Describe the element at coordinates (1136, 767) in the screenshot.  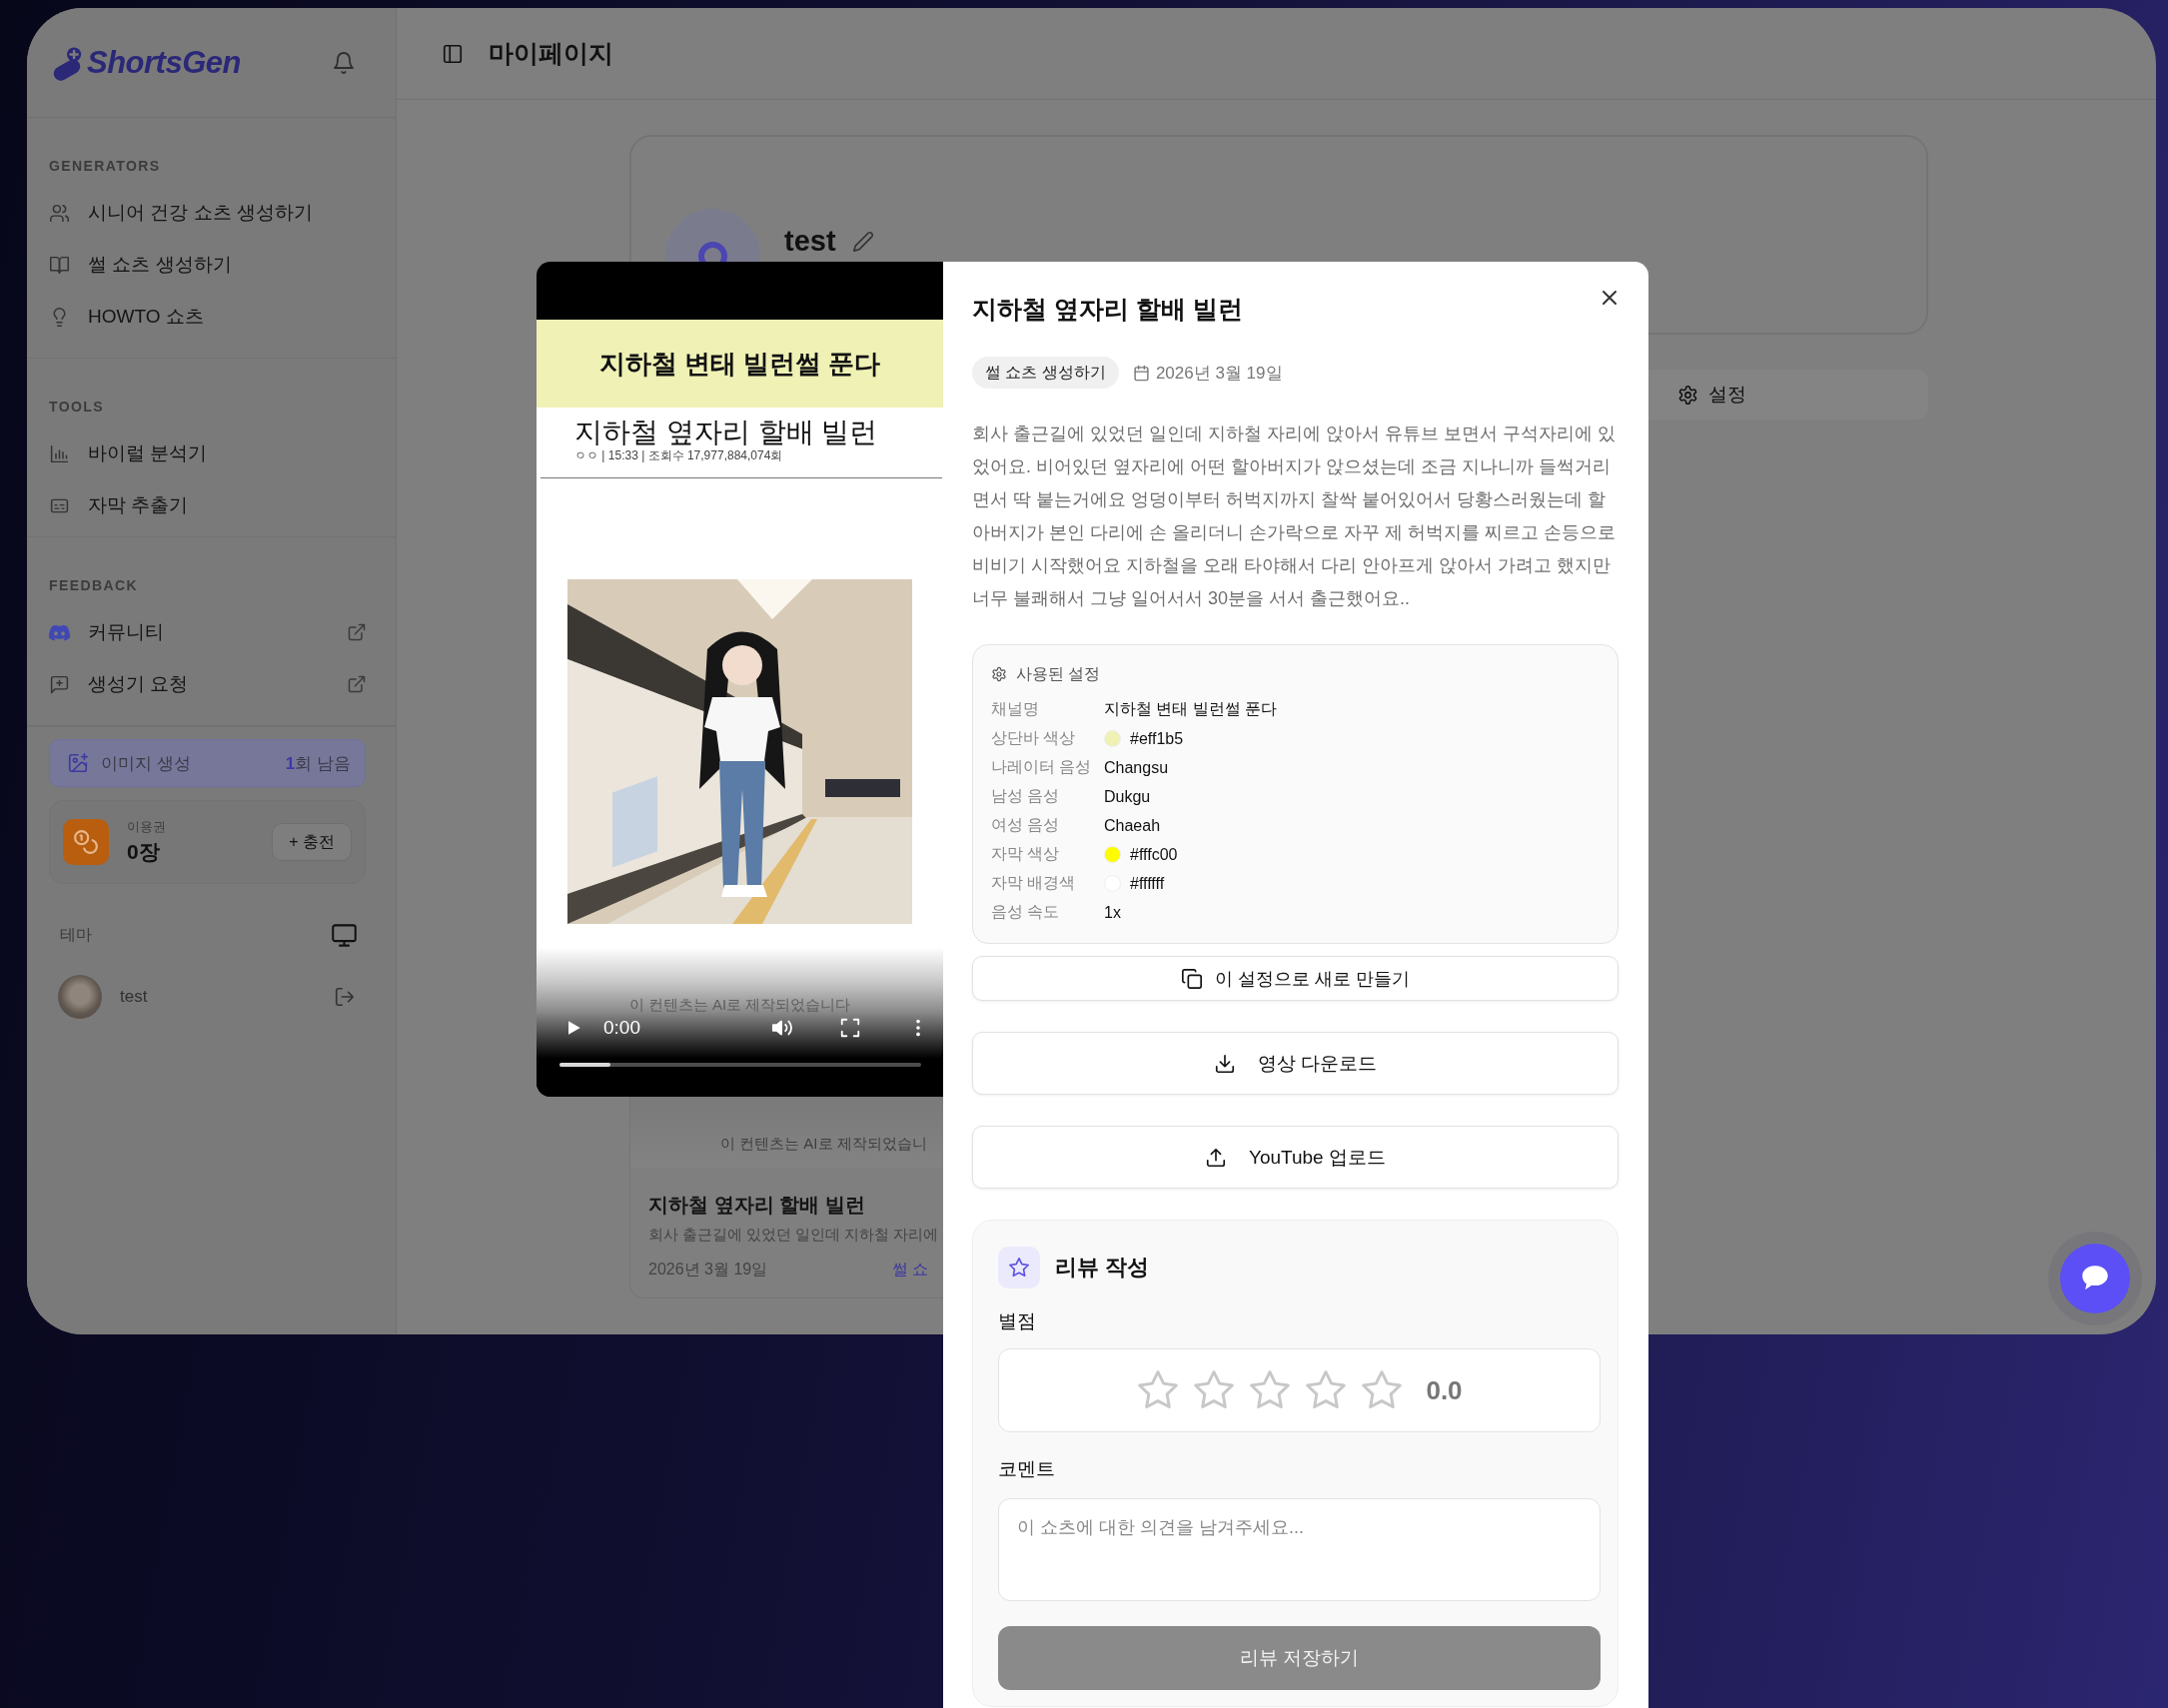
I see `setting-value: Changsu` at that location.